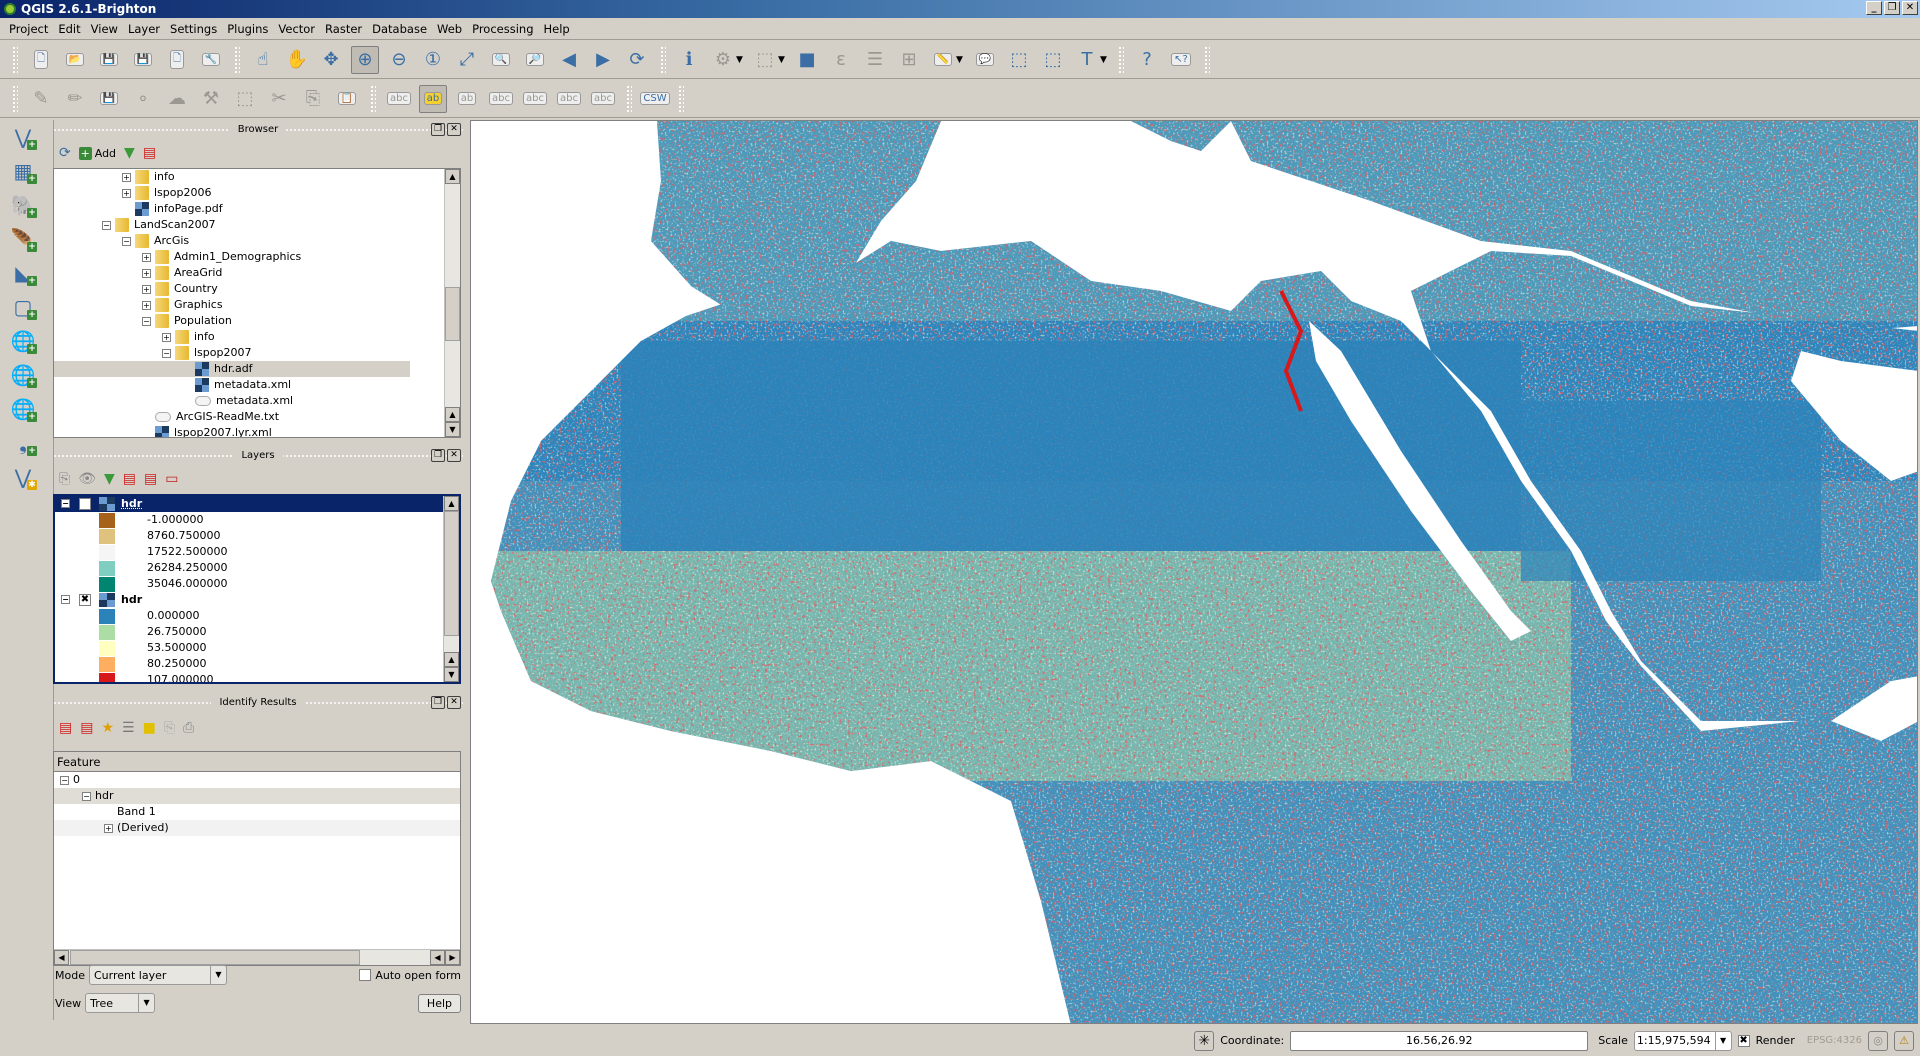 The height and width of the screenshot is (1056, 1920). I want to click on browser-item: + lspop2006, so click(257, 193).